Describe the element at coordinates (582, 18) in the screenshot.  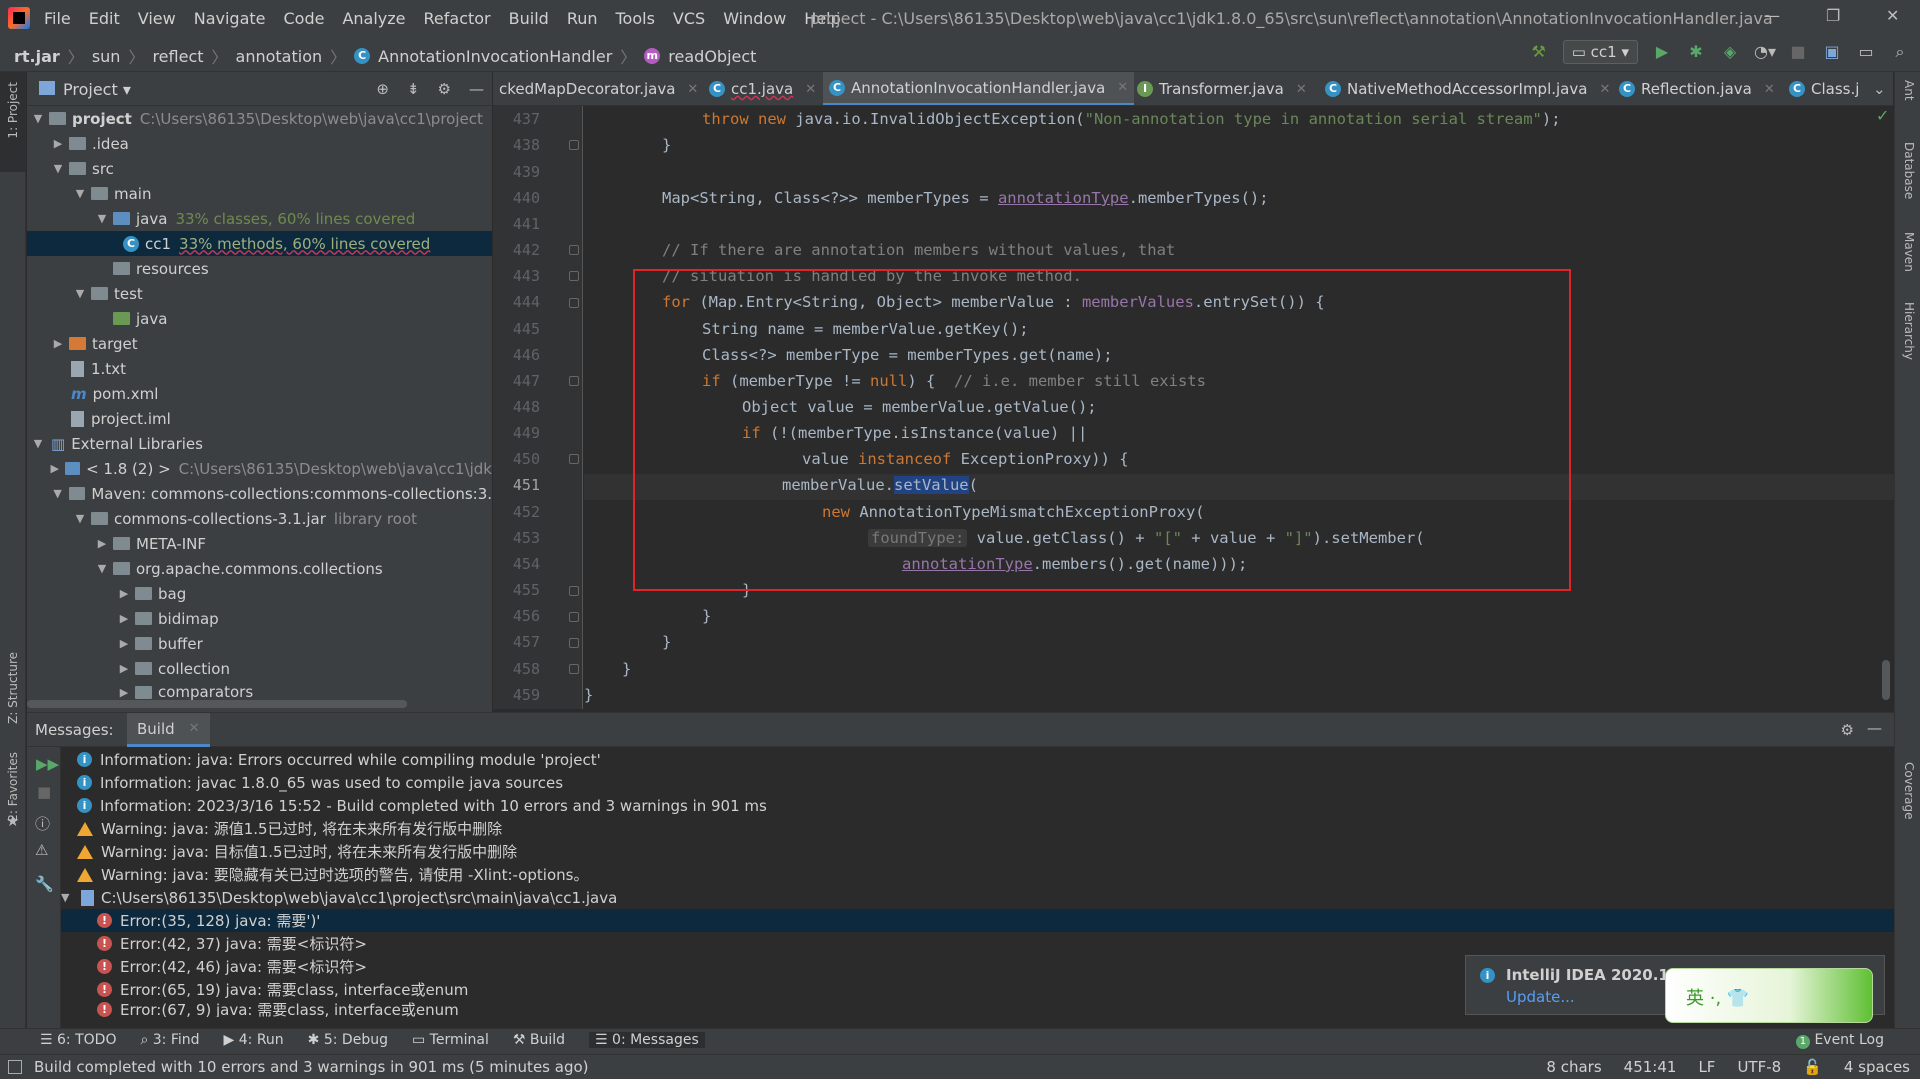
I see `menu-run: Run` at that location.